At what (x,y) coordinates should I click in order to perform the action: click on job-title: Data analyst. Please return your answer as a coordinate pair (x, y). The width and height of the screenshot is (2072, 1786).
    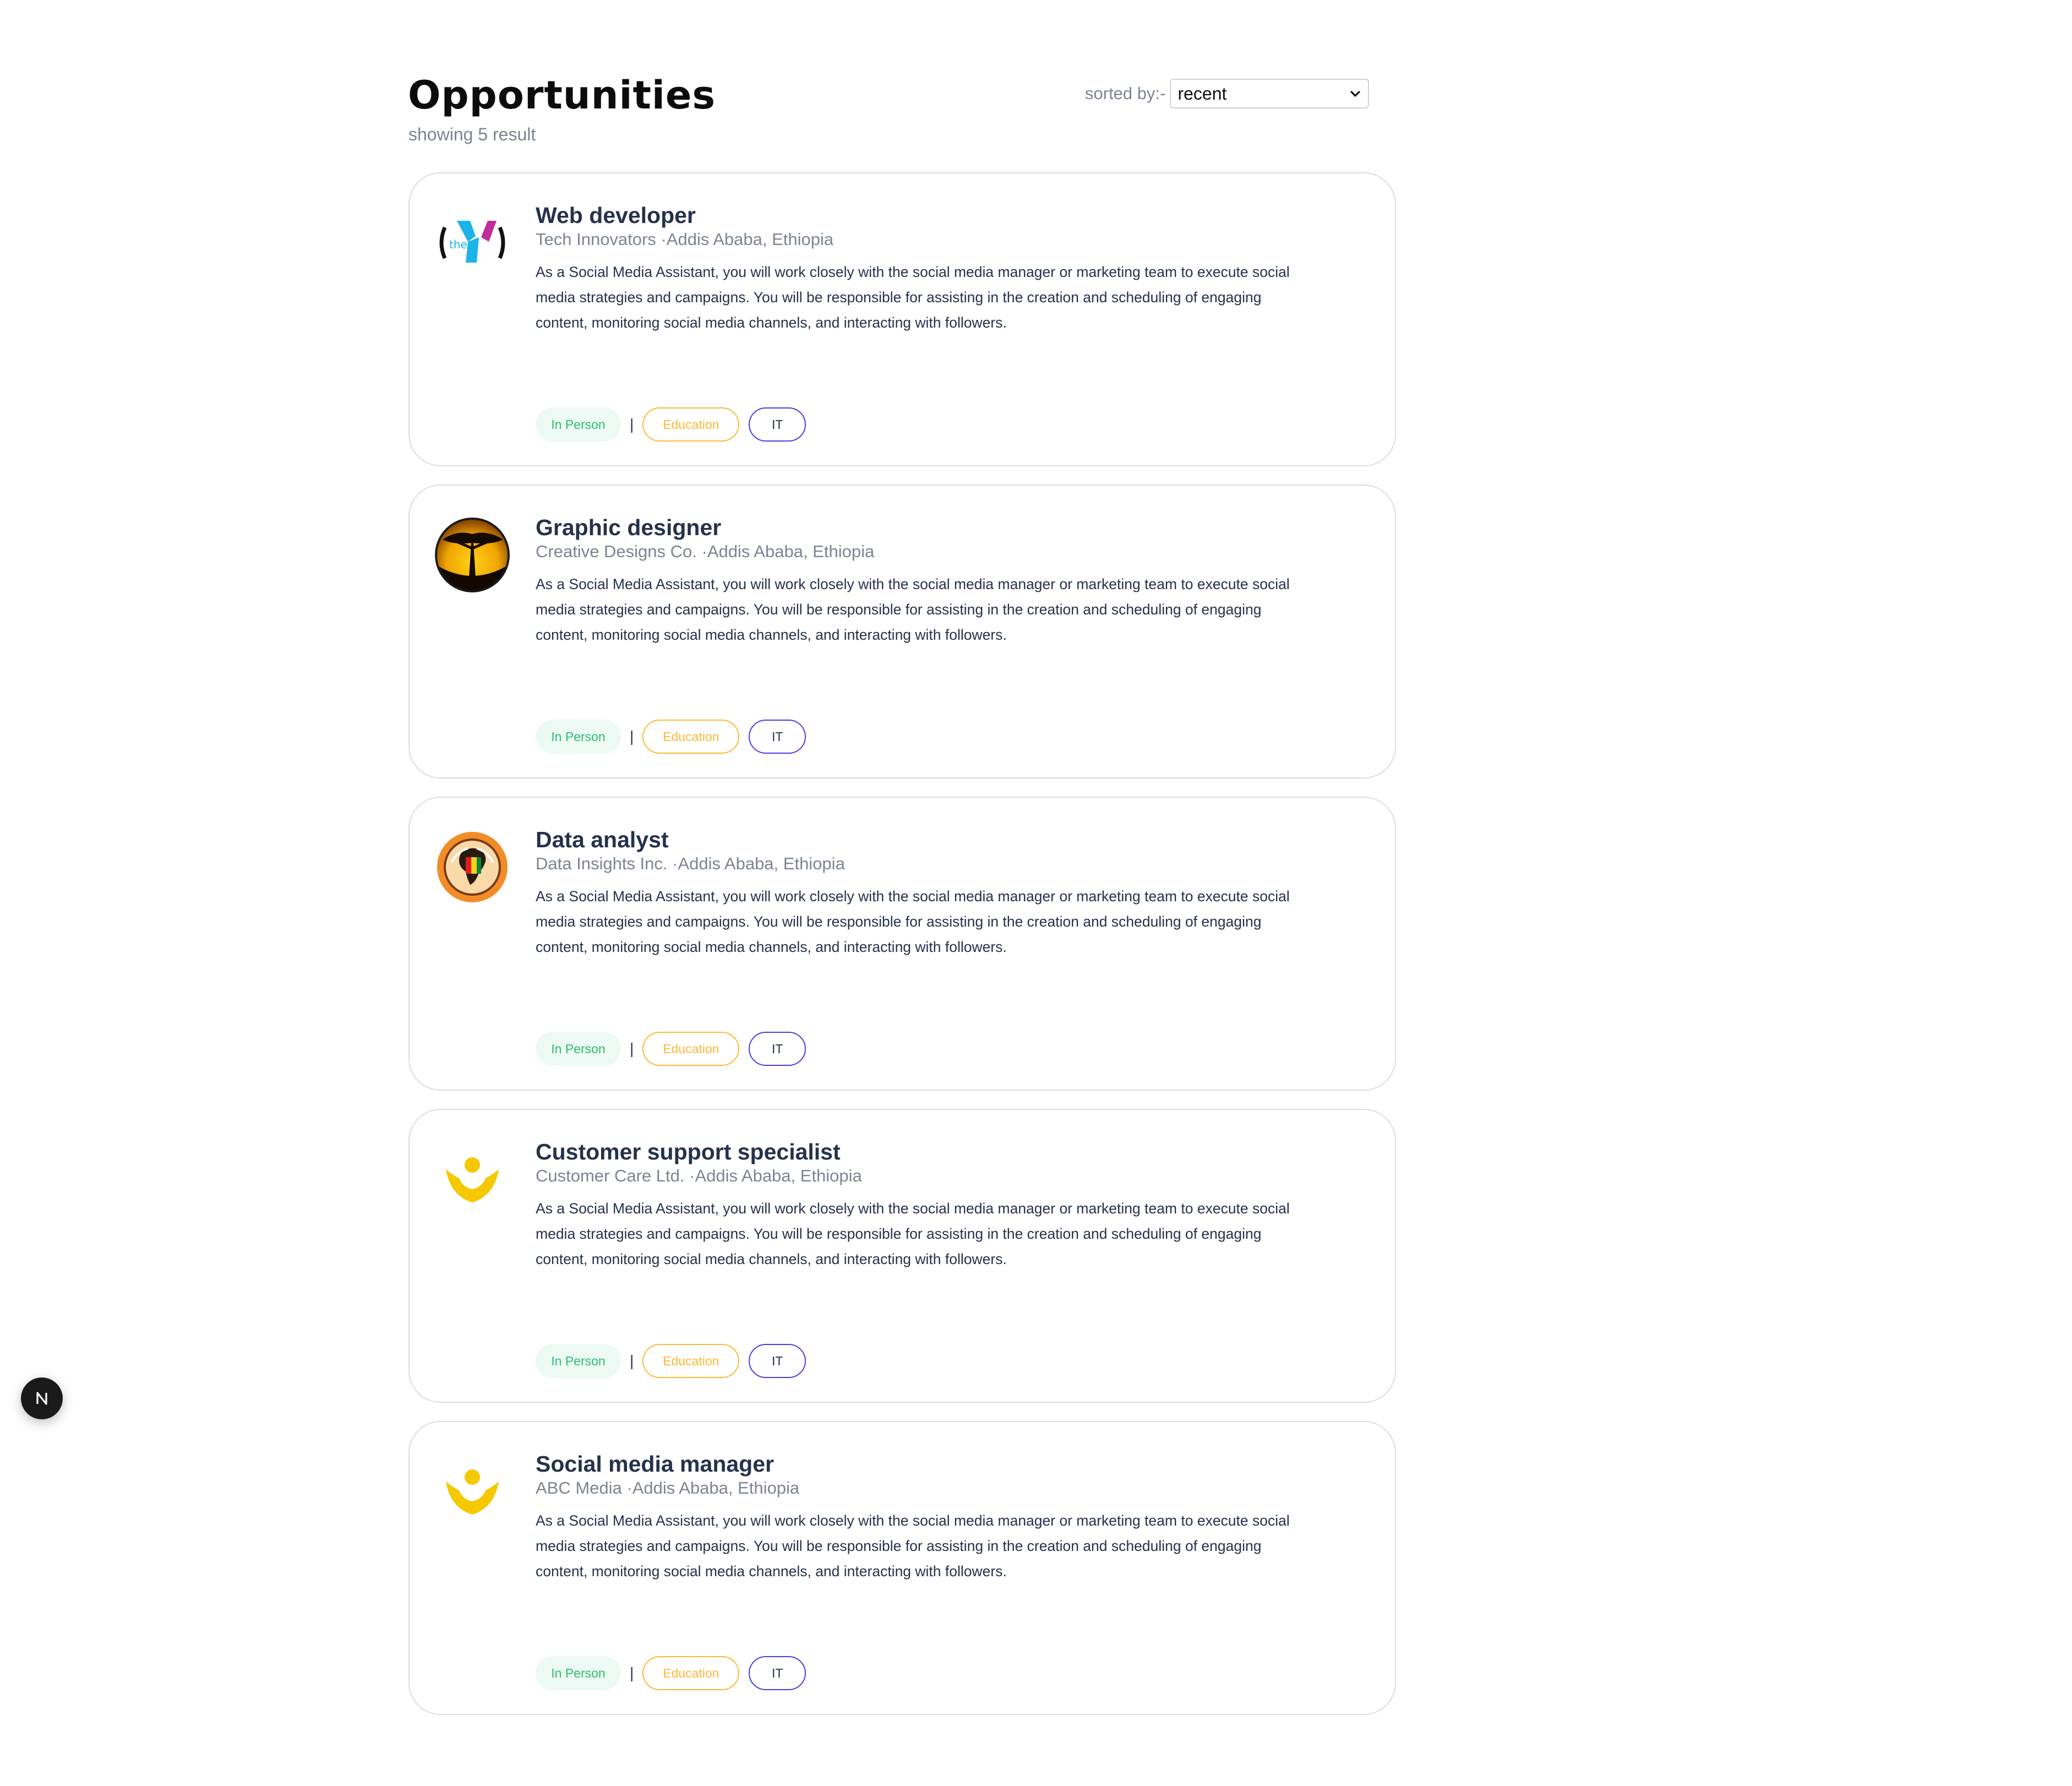
    Looking at the image, I should click on (926, 839).